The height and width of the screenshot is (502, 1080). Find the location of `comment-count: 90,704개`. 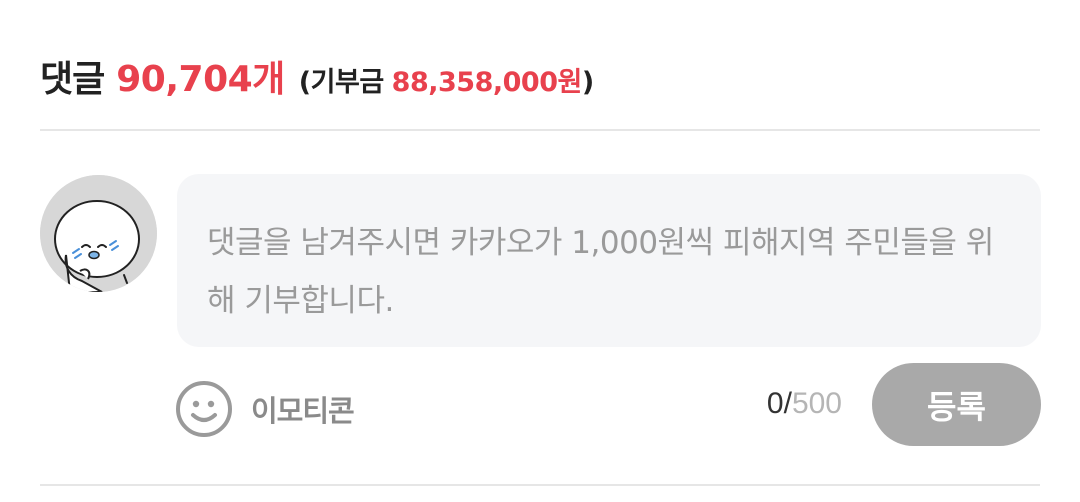

comment-count: 90,704개 is located at coordinates (200, 79).